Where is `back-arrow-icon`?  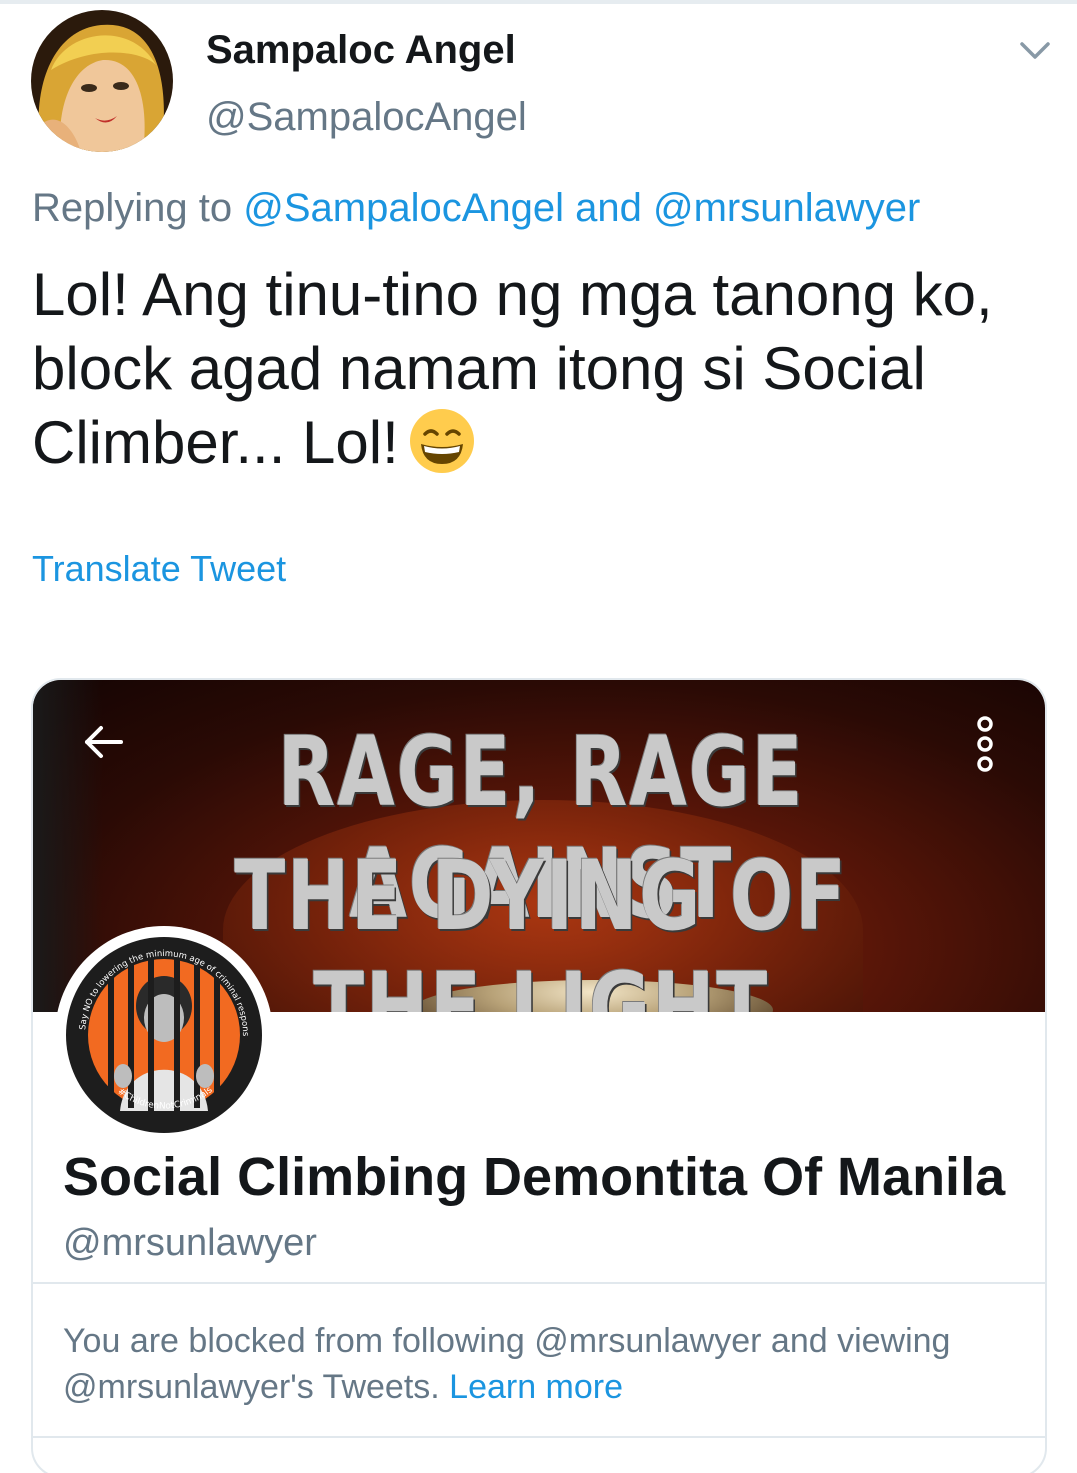 back-arrow-icon is located at coordinates (103, 742).